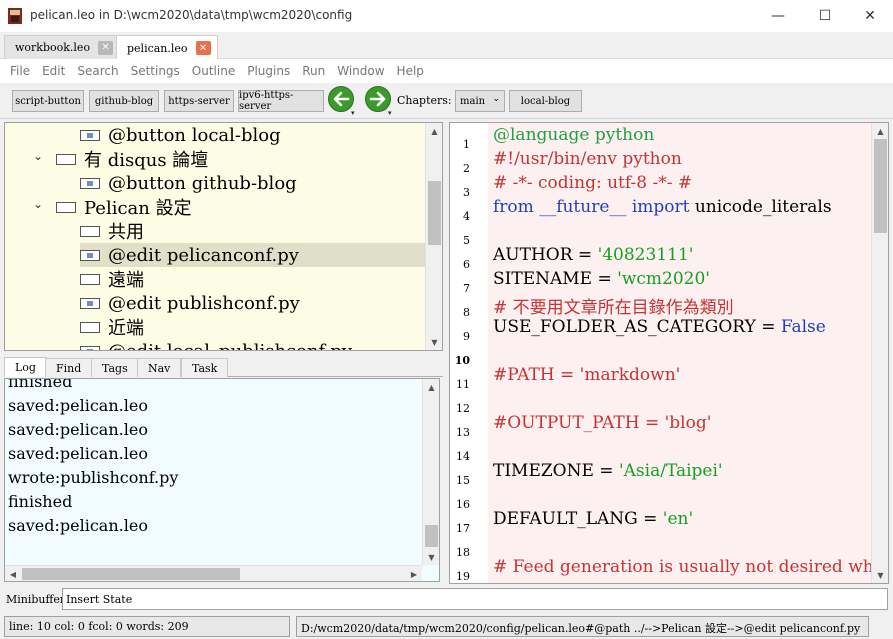  Describe the element at coordinates (97, 71) in the screenshot. I see `menu-search: Search` at that location.